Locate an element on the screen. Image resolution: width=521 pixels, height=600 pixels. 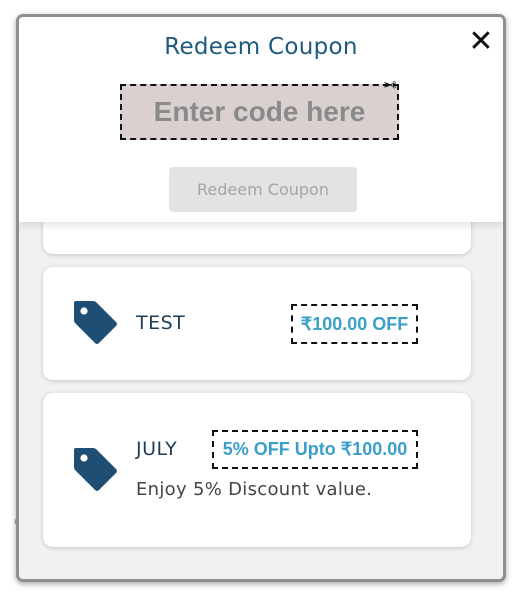
redeem-coupon-button: Redeem Coupon is located at coordinates (263, 189).